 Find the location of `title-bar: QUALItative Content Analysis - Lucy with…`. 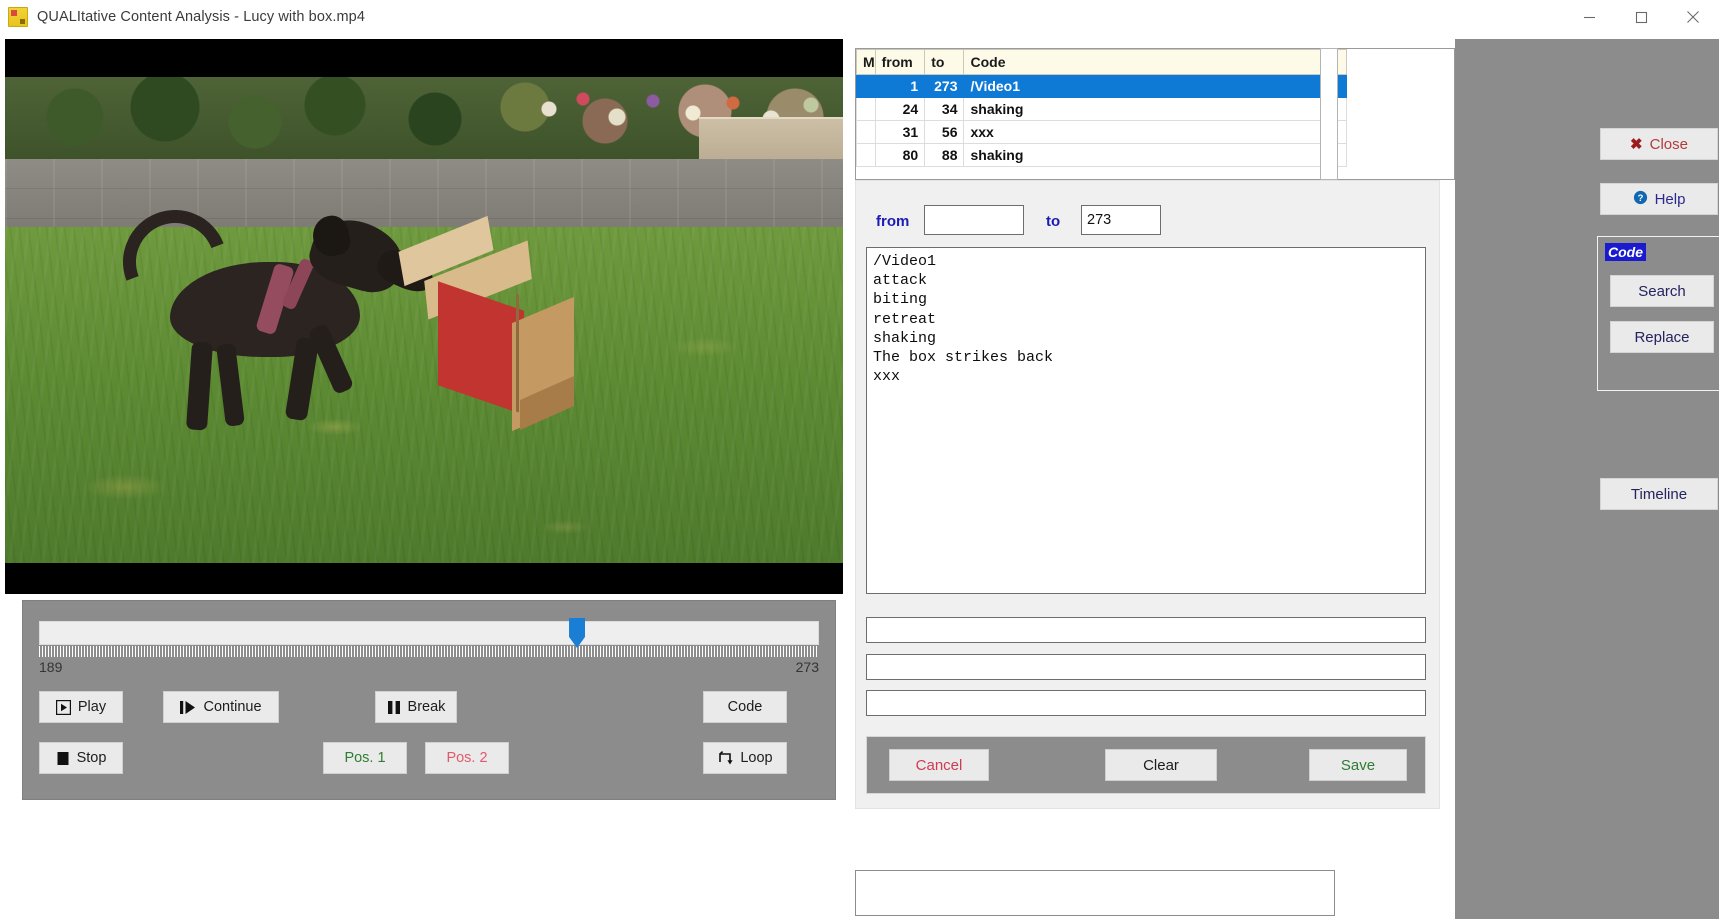

title-bar: QUALItative Content Analysis - Lucy with… is located at coordinates (859, 17).